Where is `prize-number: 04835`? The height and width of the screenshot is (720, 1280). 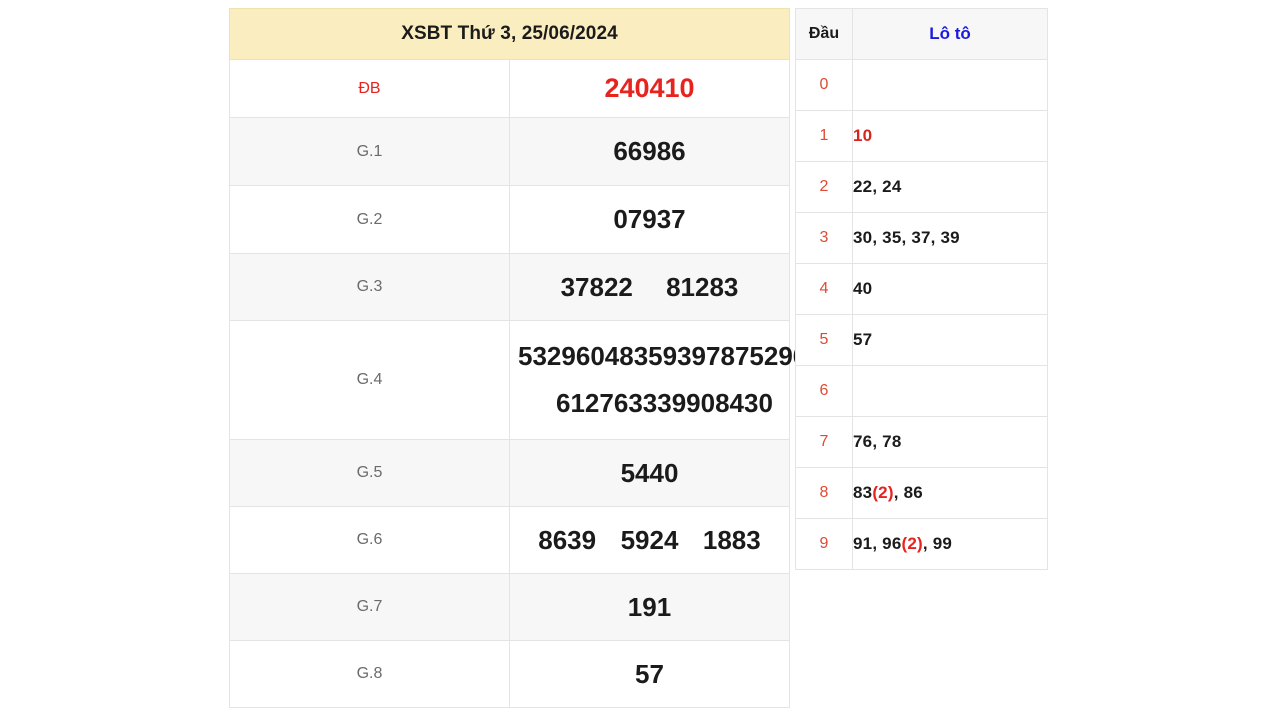
prize-number: 04835 is located at coordinates (626, 356).